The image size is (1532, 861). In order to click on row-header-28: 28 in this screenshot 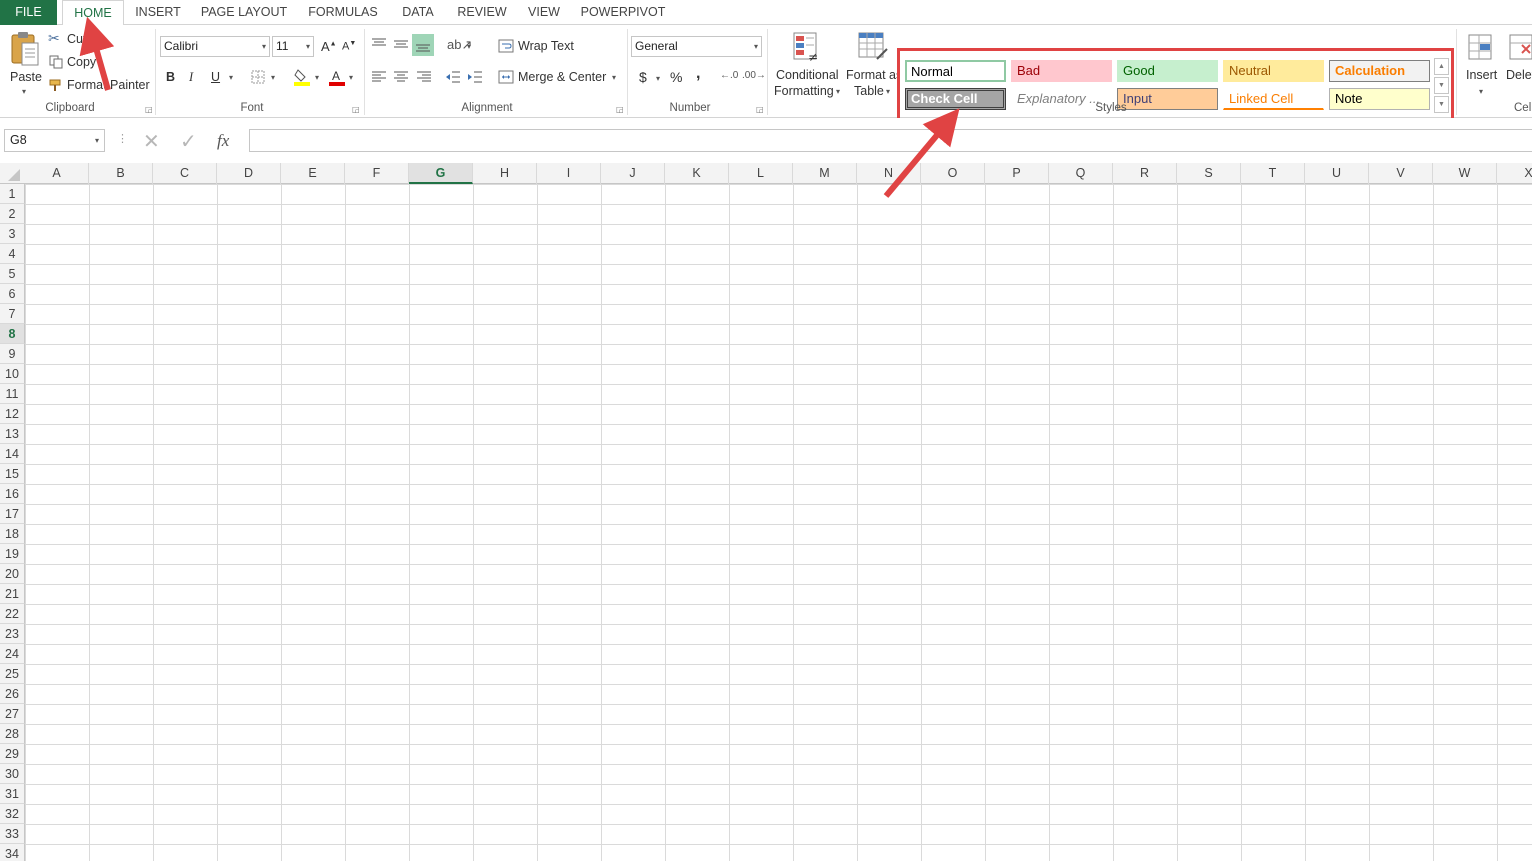, I will do `click(12, 734)`.